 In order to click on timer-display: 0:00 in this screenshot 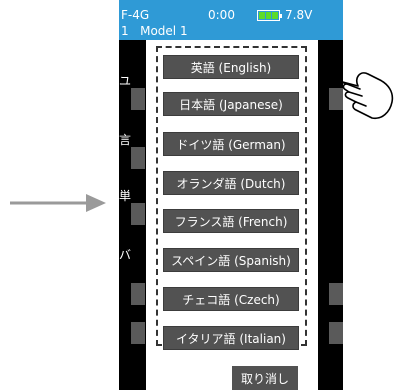, I will do `click(221, 15)`.